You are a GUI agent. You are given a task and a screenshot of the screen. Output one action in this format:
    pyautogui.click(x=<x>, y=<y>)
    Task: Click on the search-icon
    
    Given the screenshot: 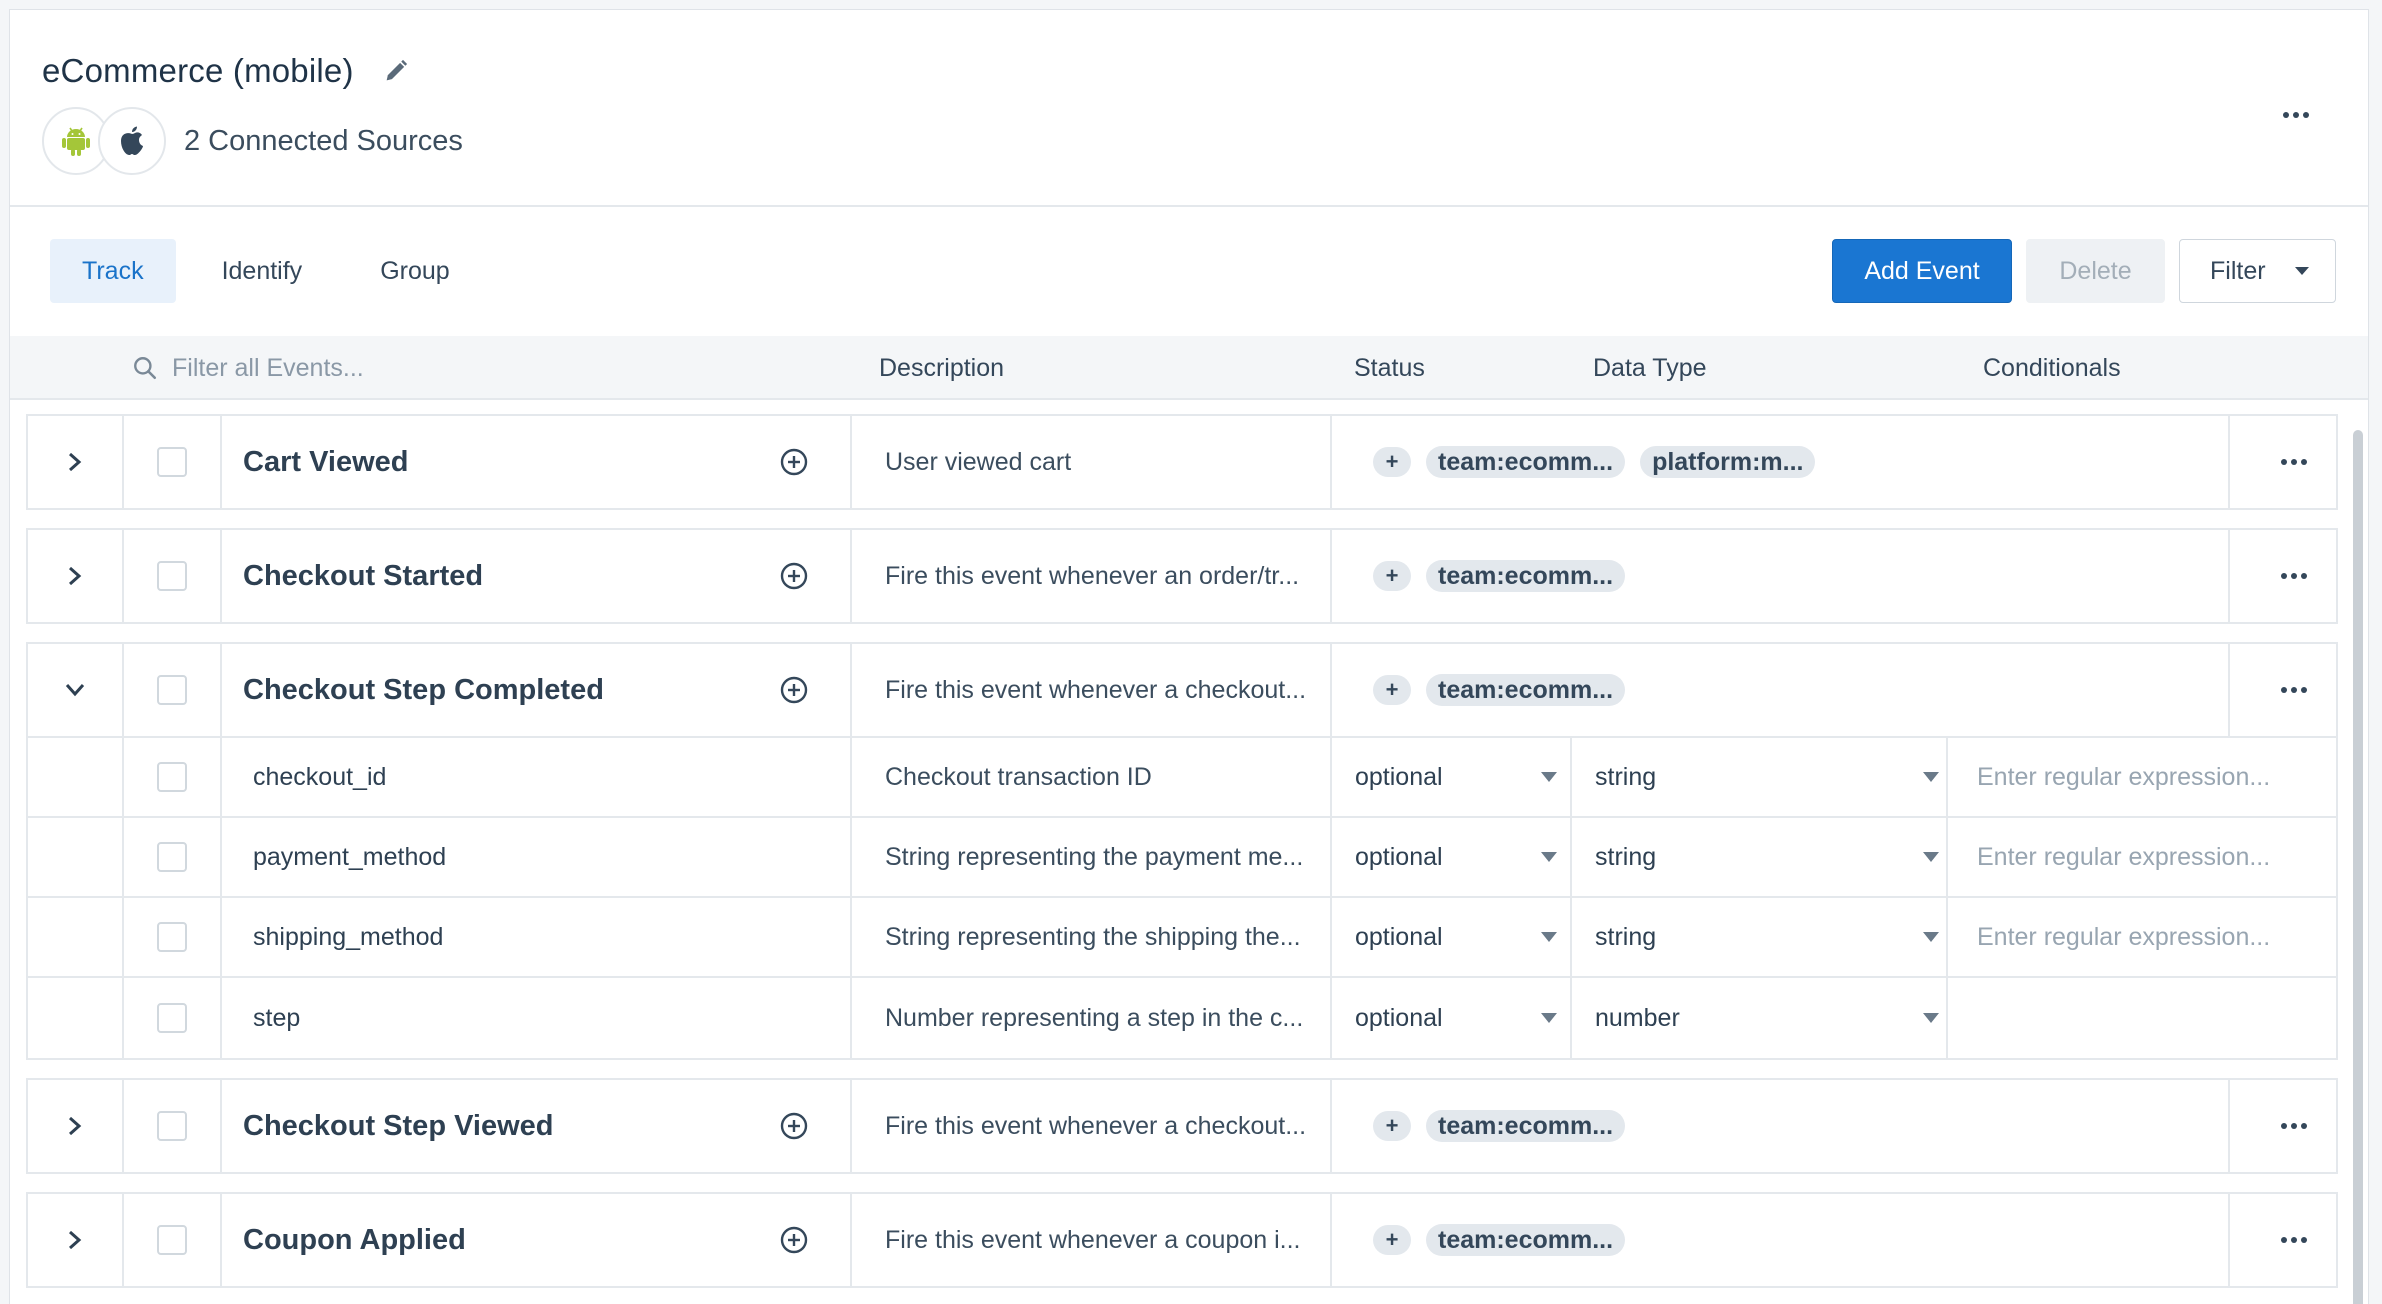 What is the action you would take?
    pyautogui.click(x=145, y=368)
    